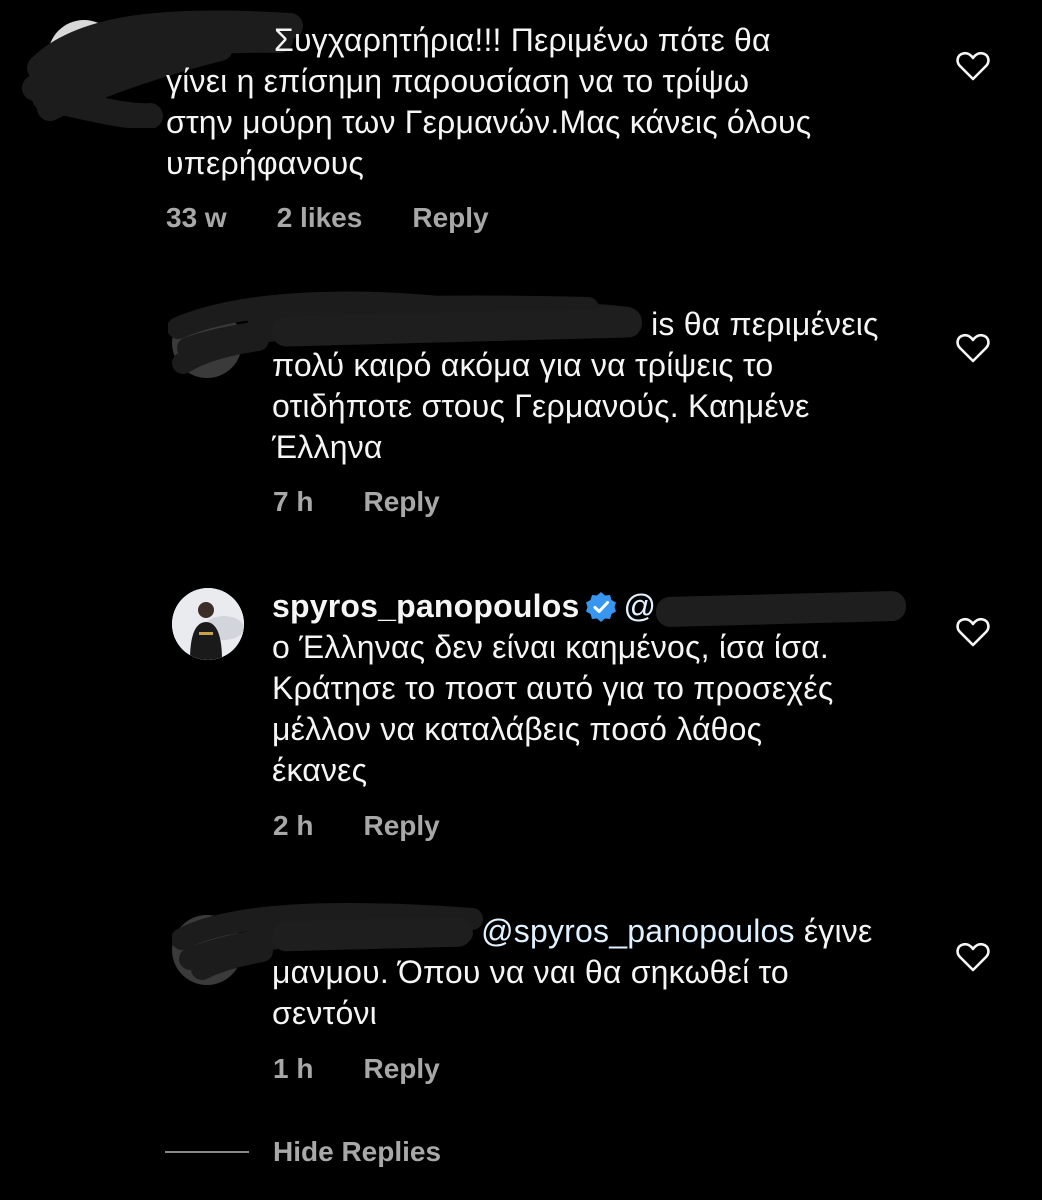 The width and height of the screenshot is (1042, 1200). I want to click on redacted-mention, so click(781, 608).